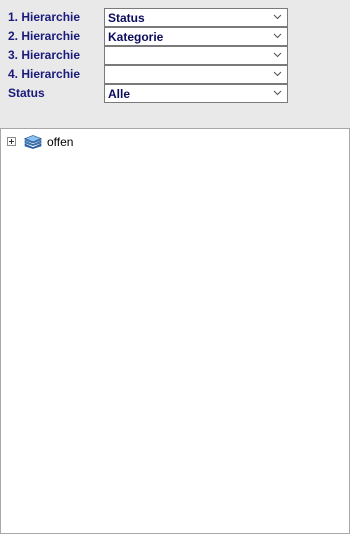  I want to click on stack-icon, so click(33, 142).